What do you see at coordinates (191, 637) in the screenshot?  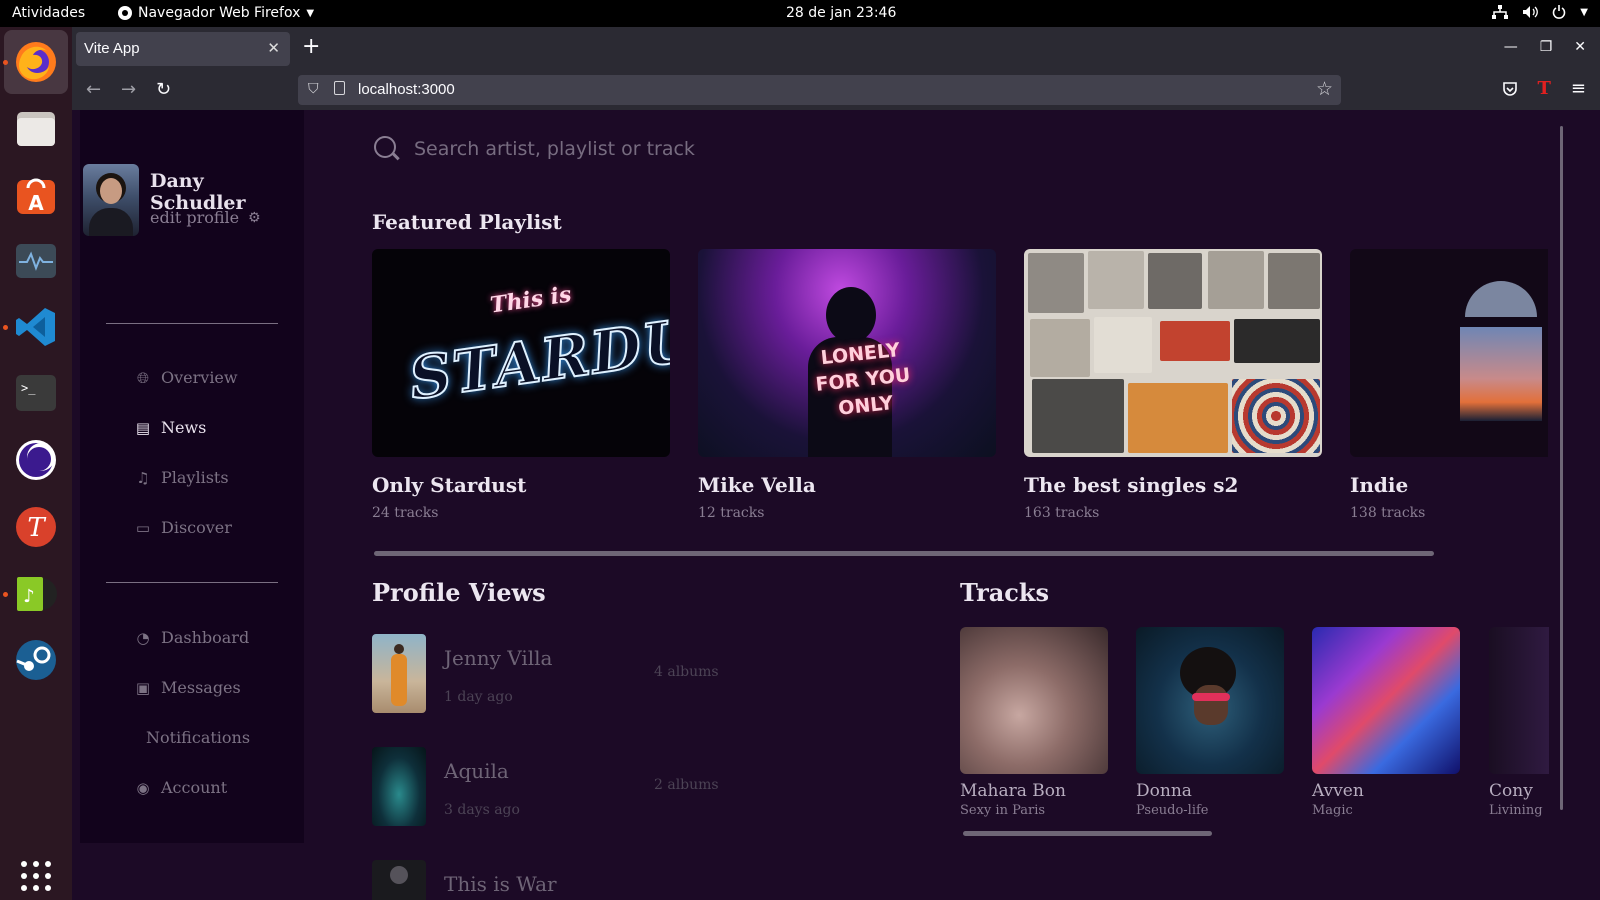 I see `sidebar-item-dashboard: ◔ Dashboard` at bounding box center [191, 637].